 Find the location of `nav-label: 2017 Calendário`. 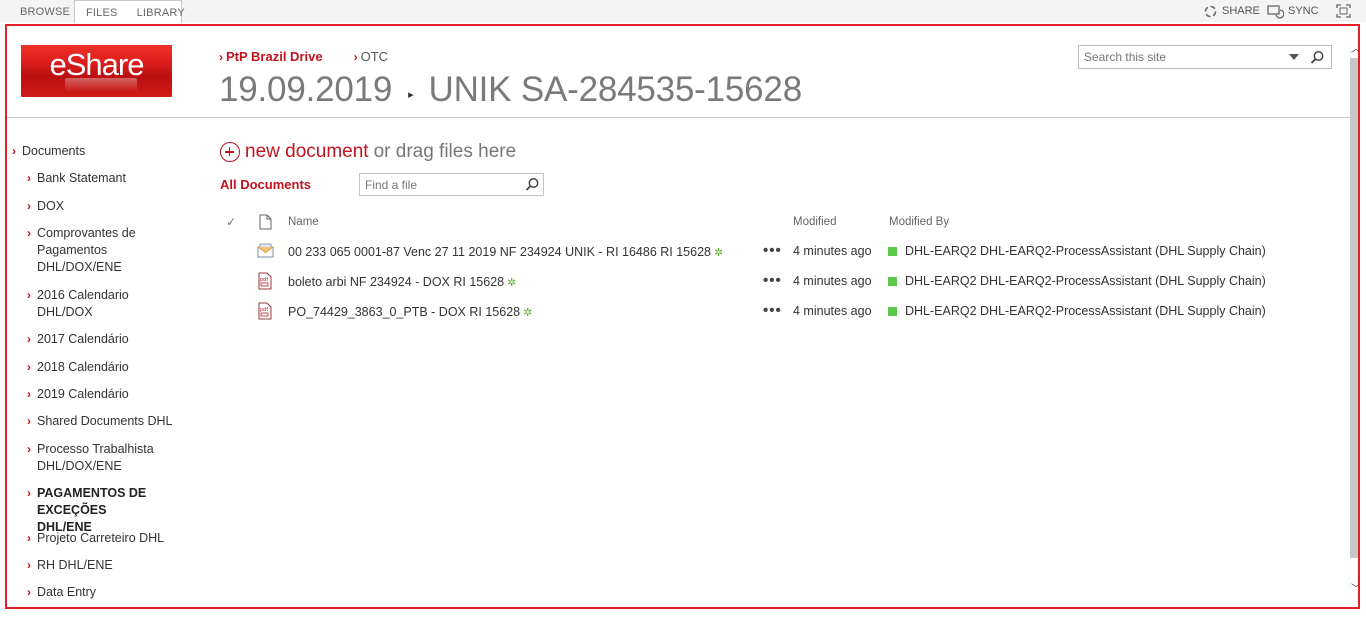

nav-label: 2017 Calendário is located at coordinates (83, 339).